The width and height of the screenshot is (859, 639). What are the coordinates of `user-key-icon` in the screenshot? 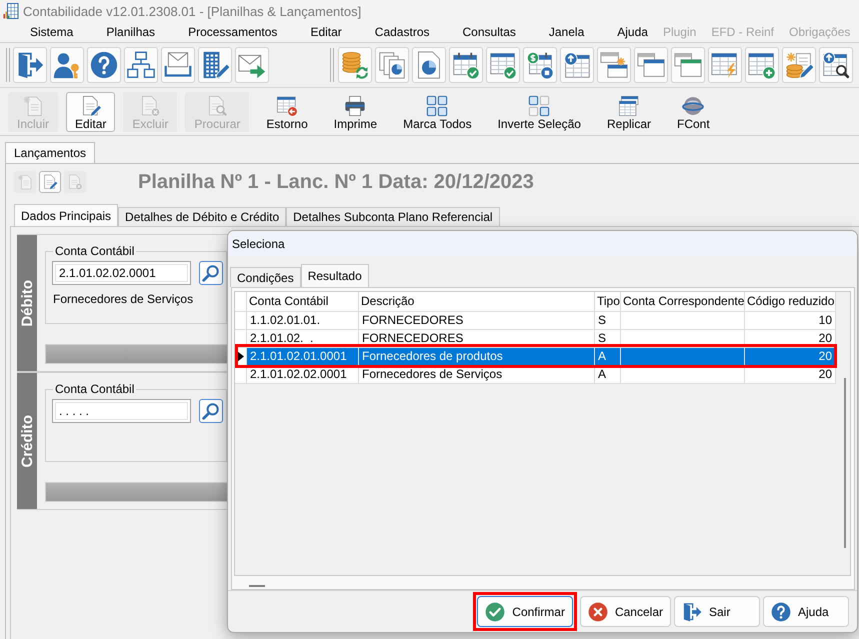 It's located at (67, 65).